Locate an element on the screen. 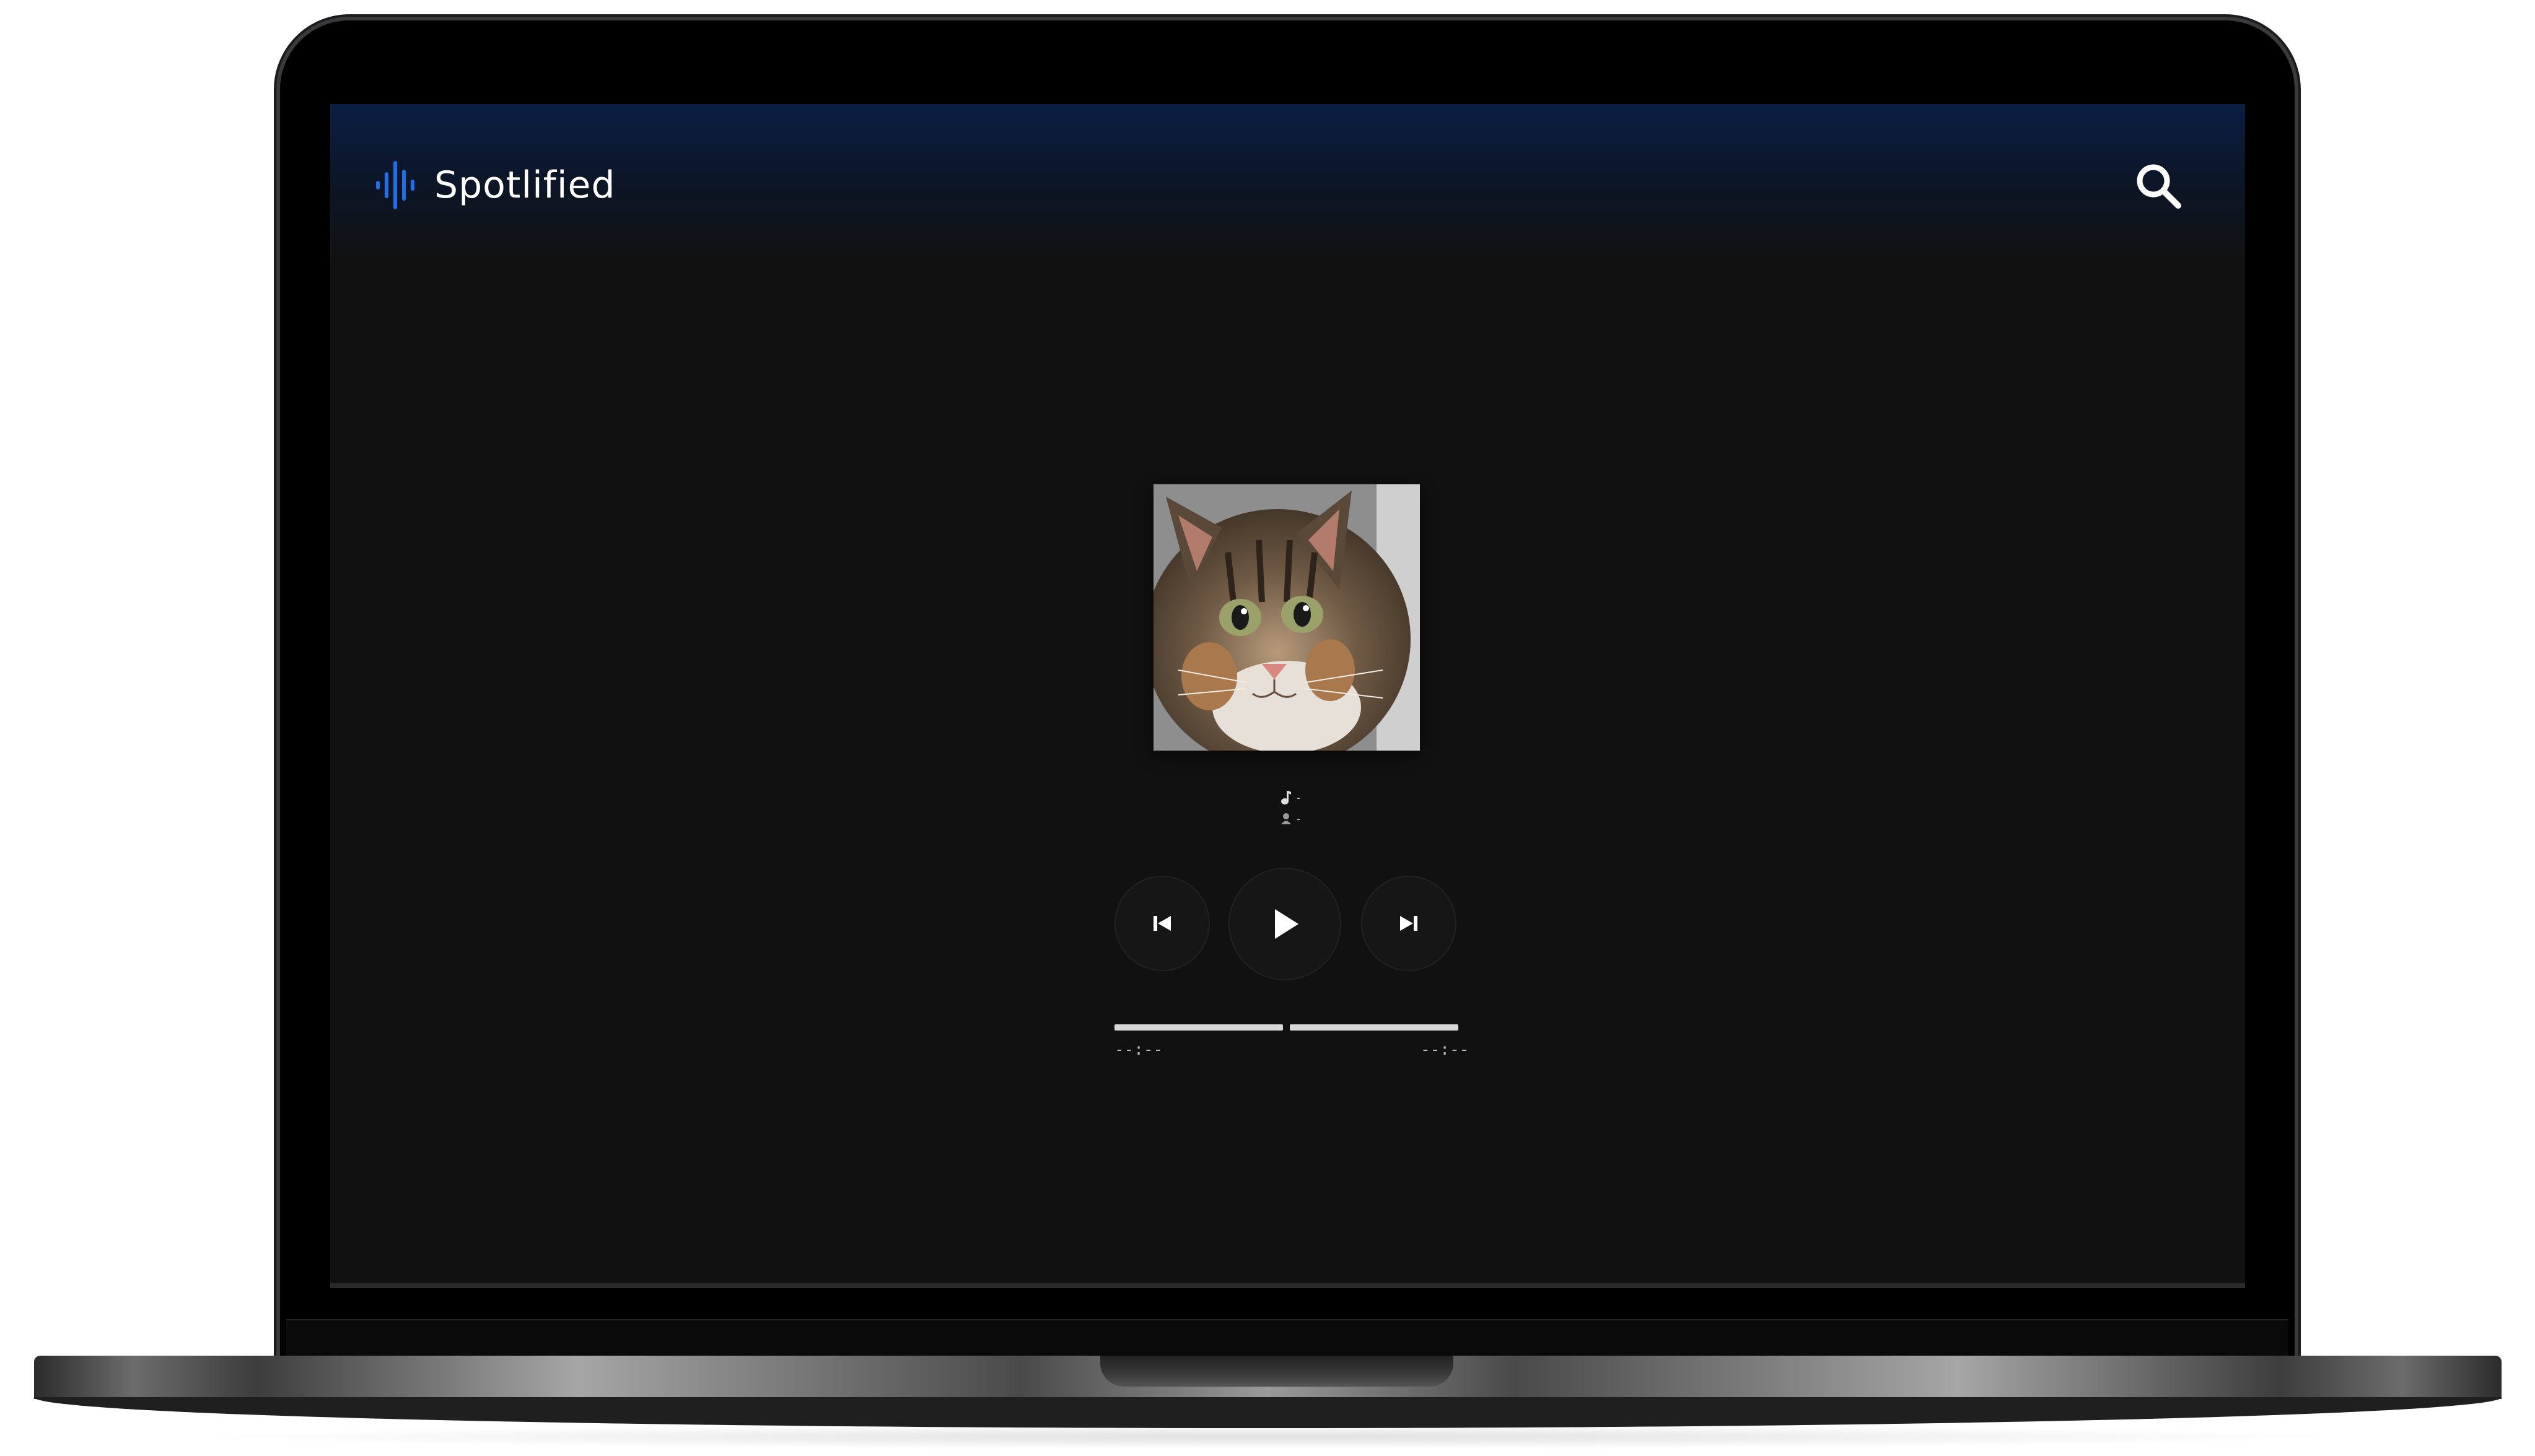  search-button is located at coordinates (2158, 186).